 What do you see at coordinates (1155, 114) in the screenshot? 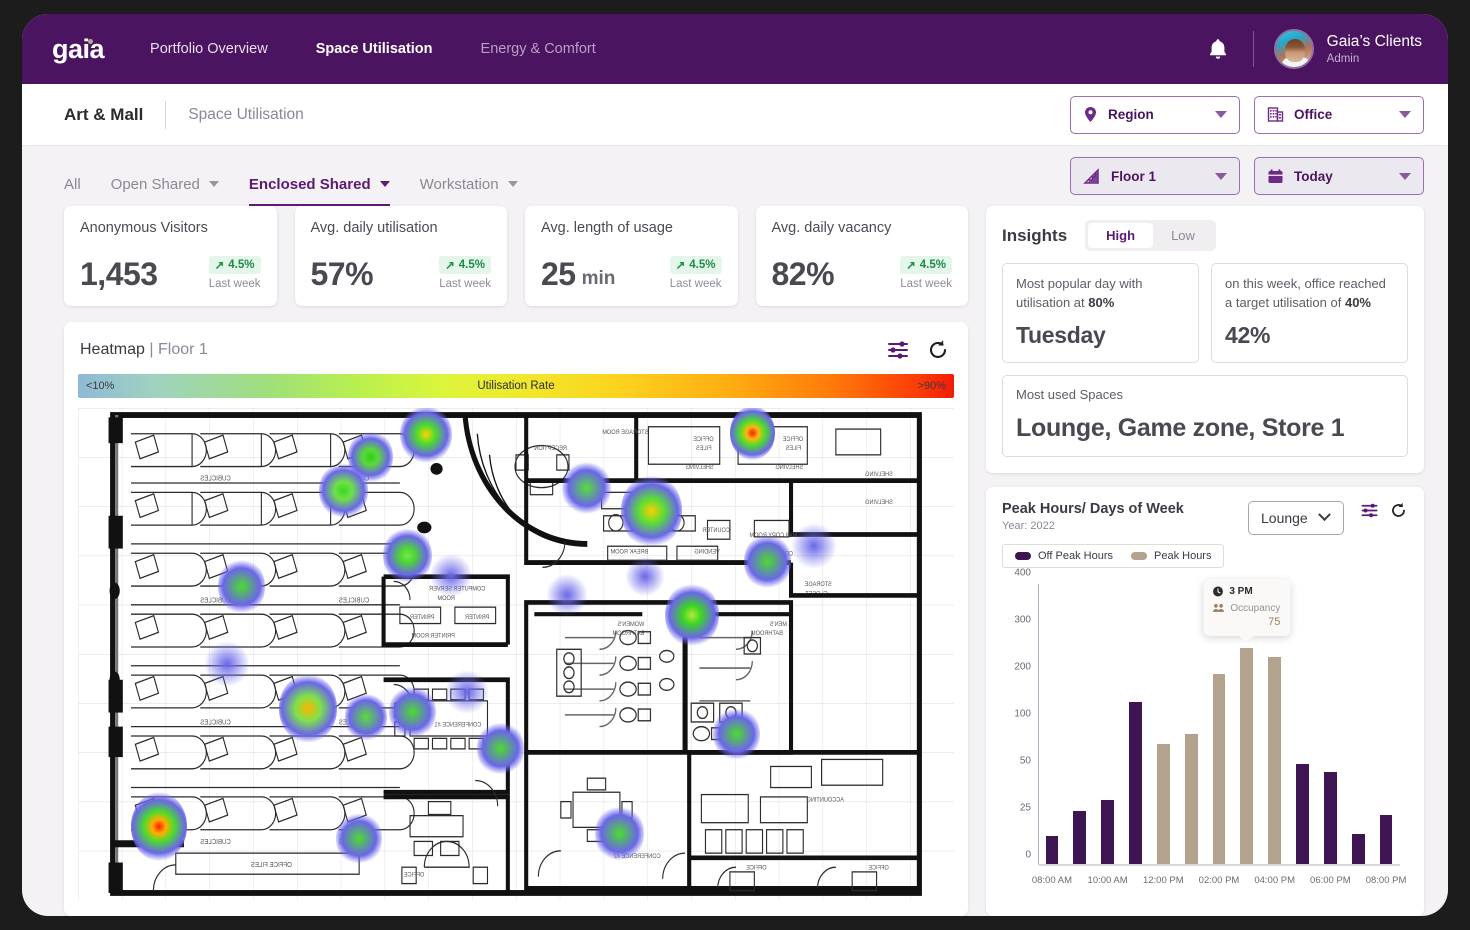
I see `region-selector: Region` at bounding box center [1155, 114].